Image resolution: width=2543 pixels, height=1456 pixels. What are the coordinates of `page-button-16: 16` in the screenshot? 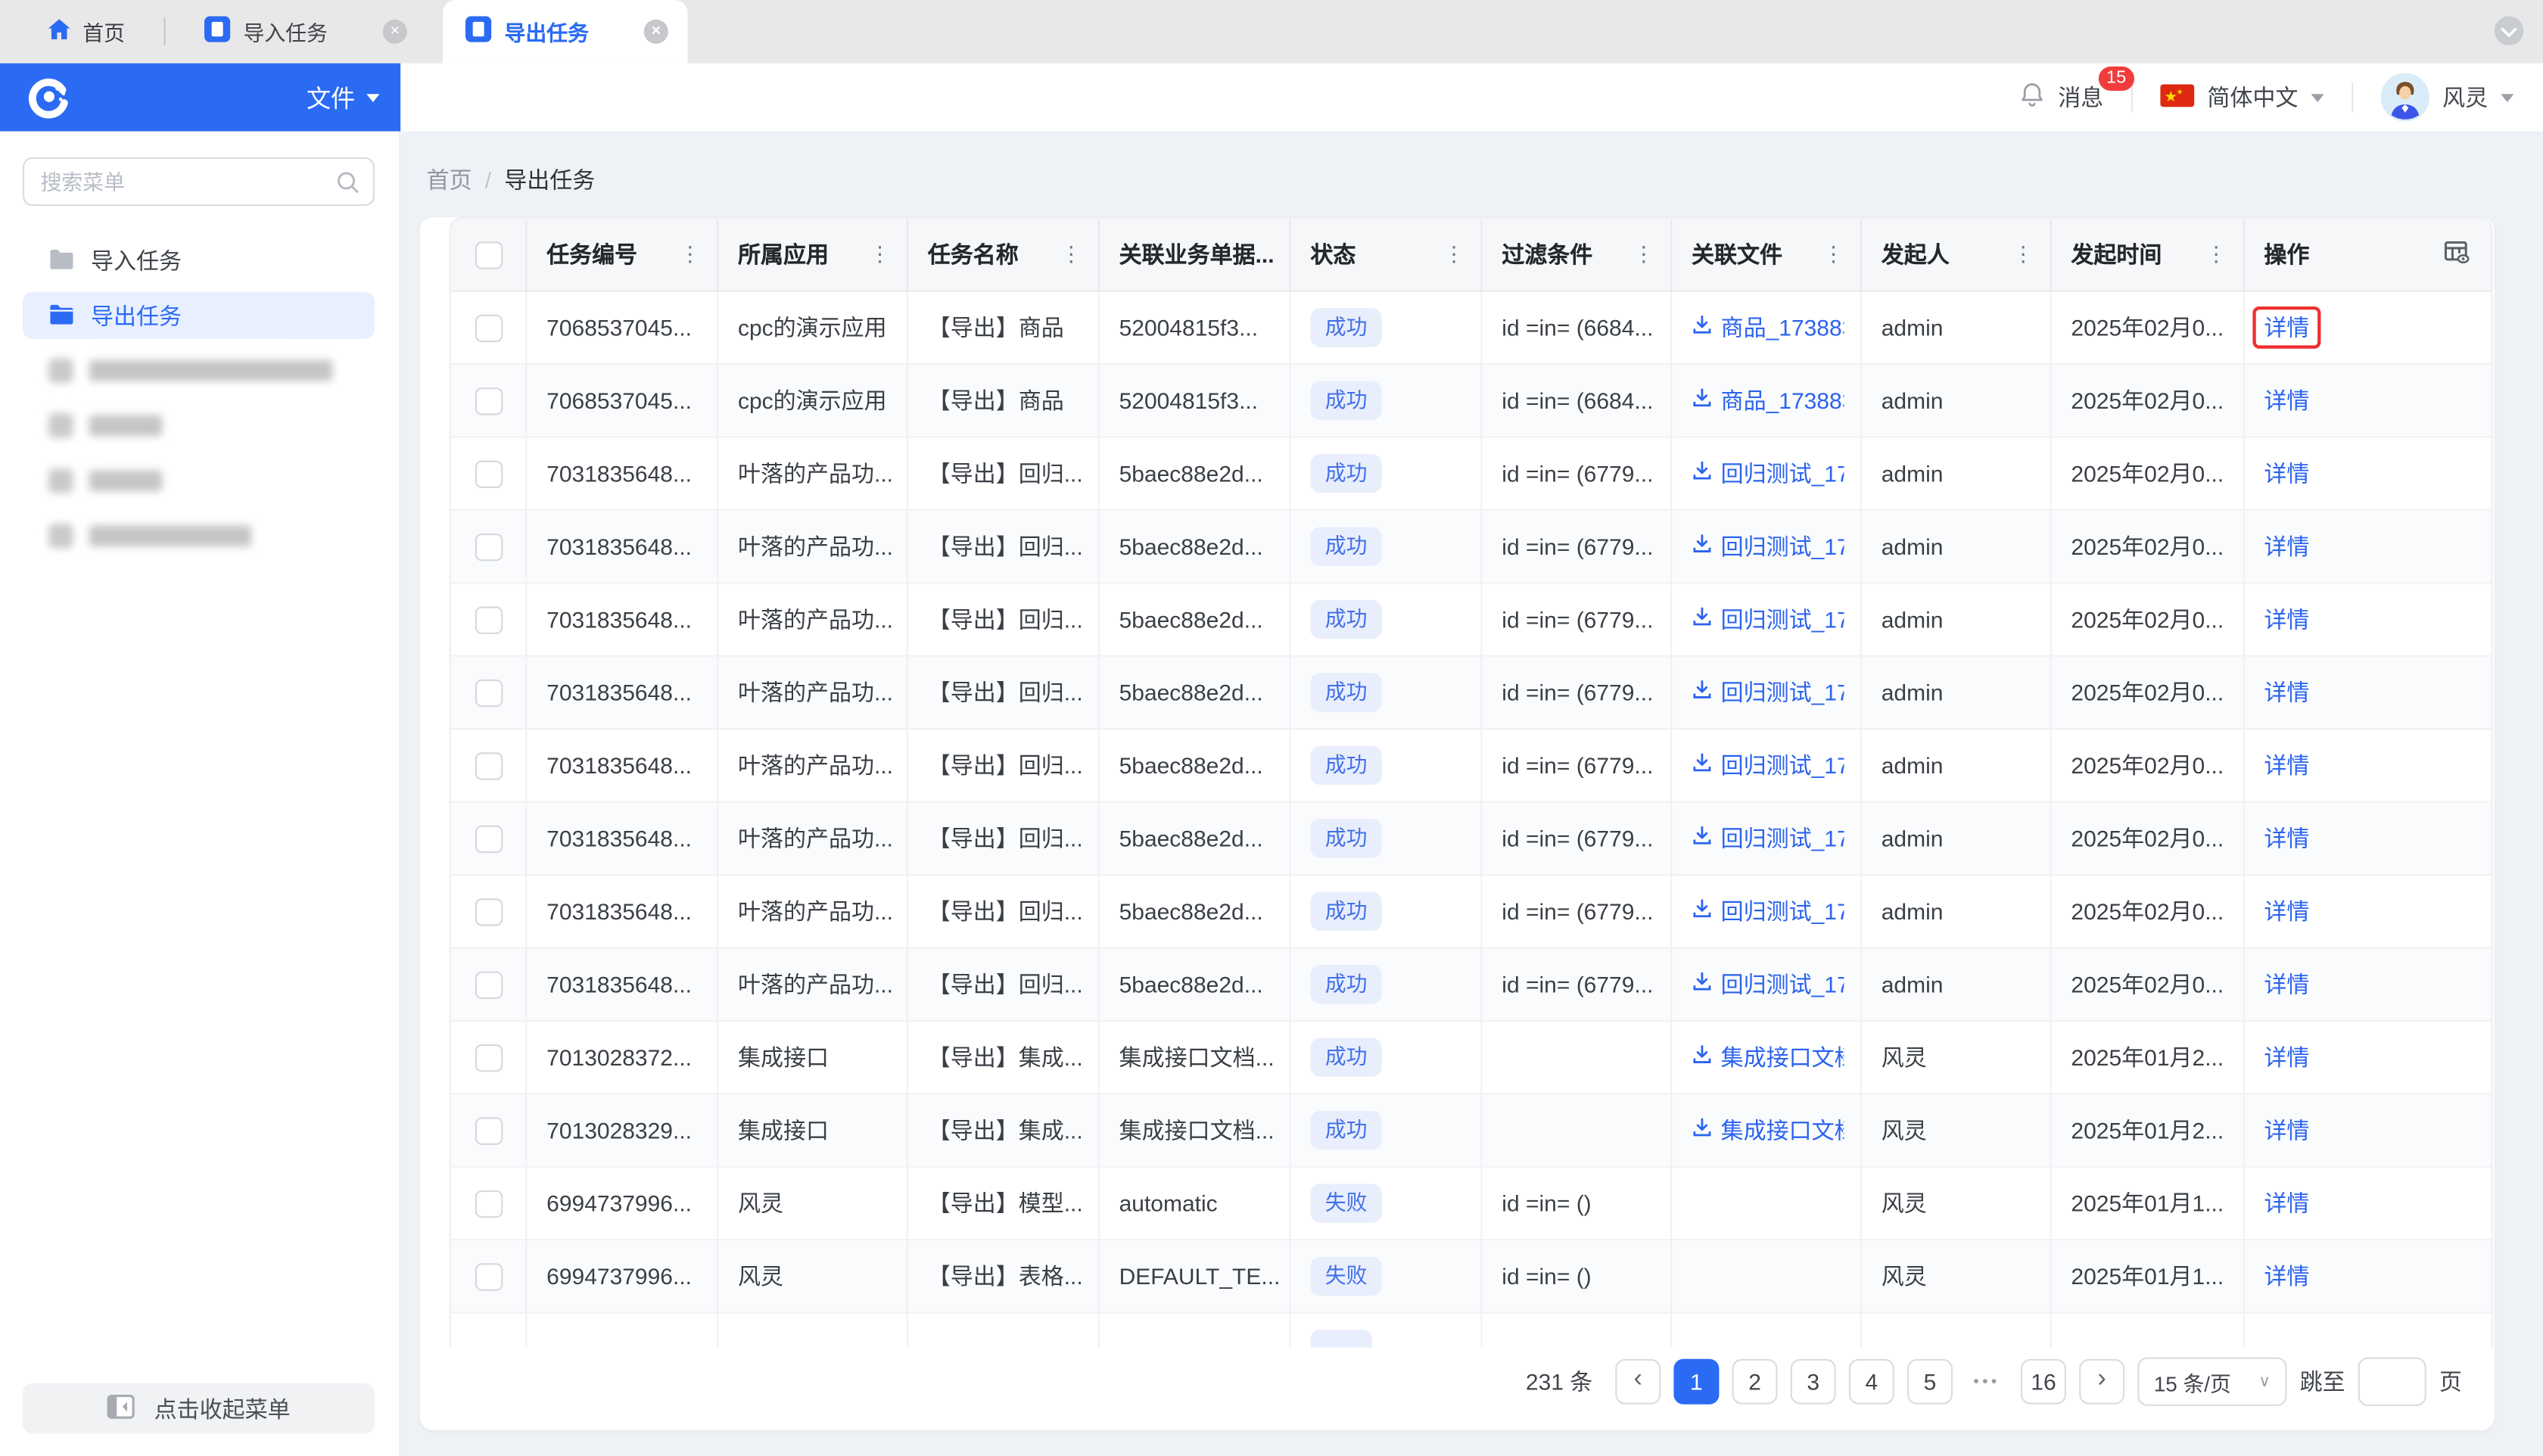 It's located at (2043, 1381).